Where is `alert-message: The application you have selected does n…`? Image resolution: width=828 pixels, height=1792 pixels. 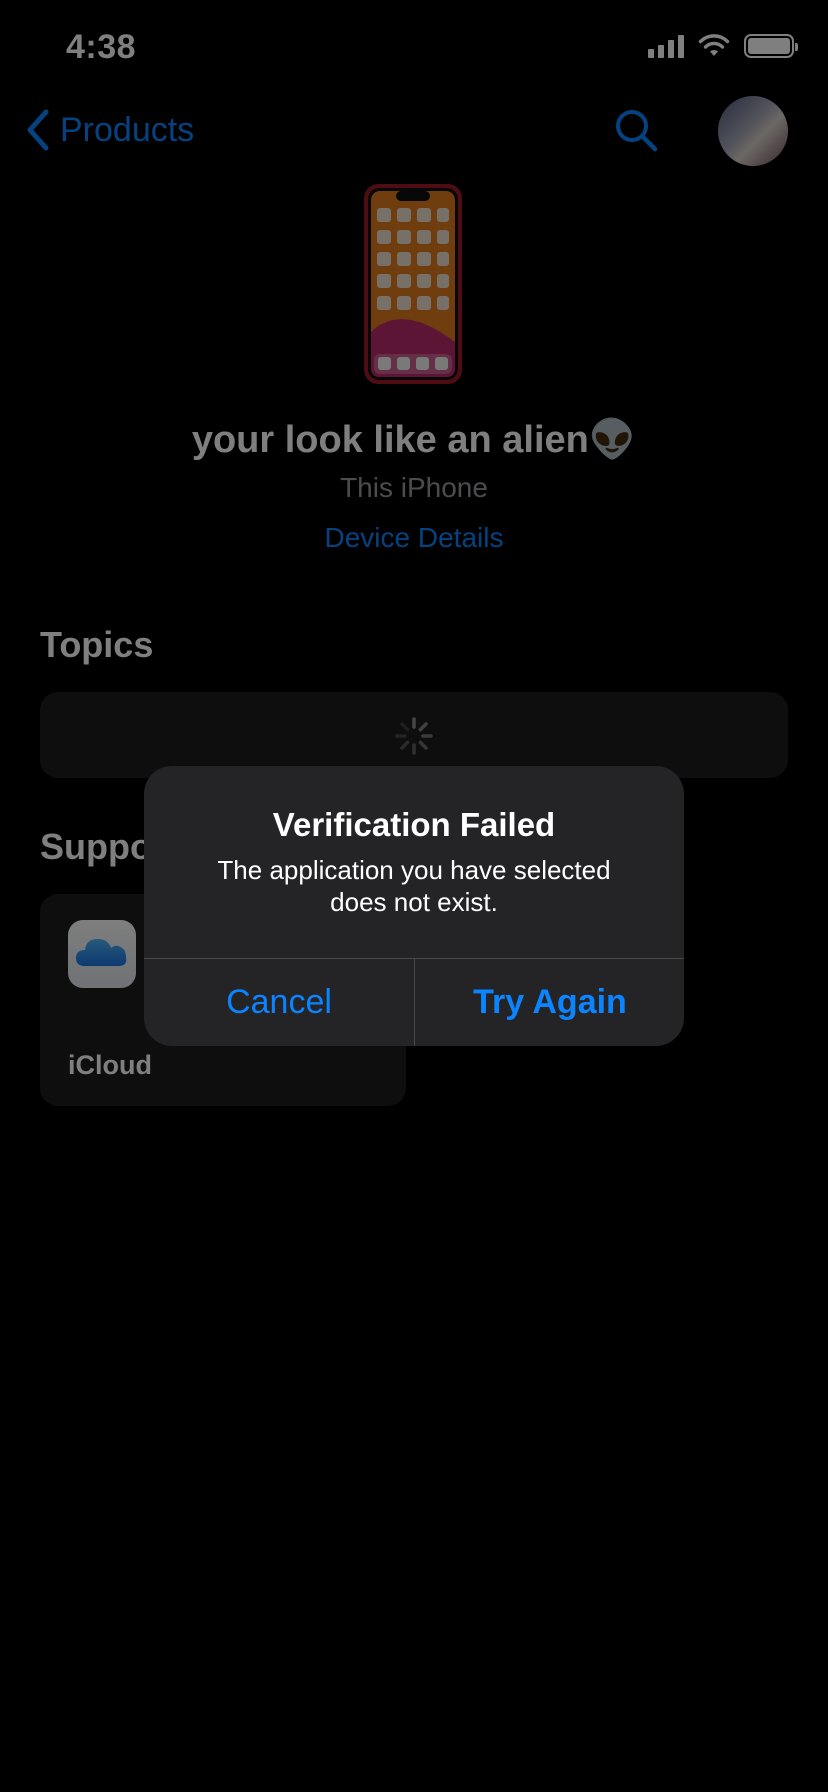 alert-message: The application you have selected does n… is located at coordinates (414, 886).